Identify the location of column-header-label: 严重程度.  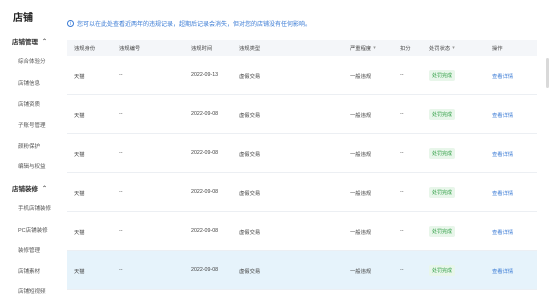
(361, 49).